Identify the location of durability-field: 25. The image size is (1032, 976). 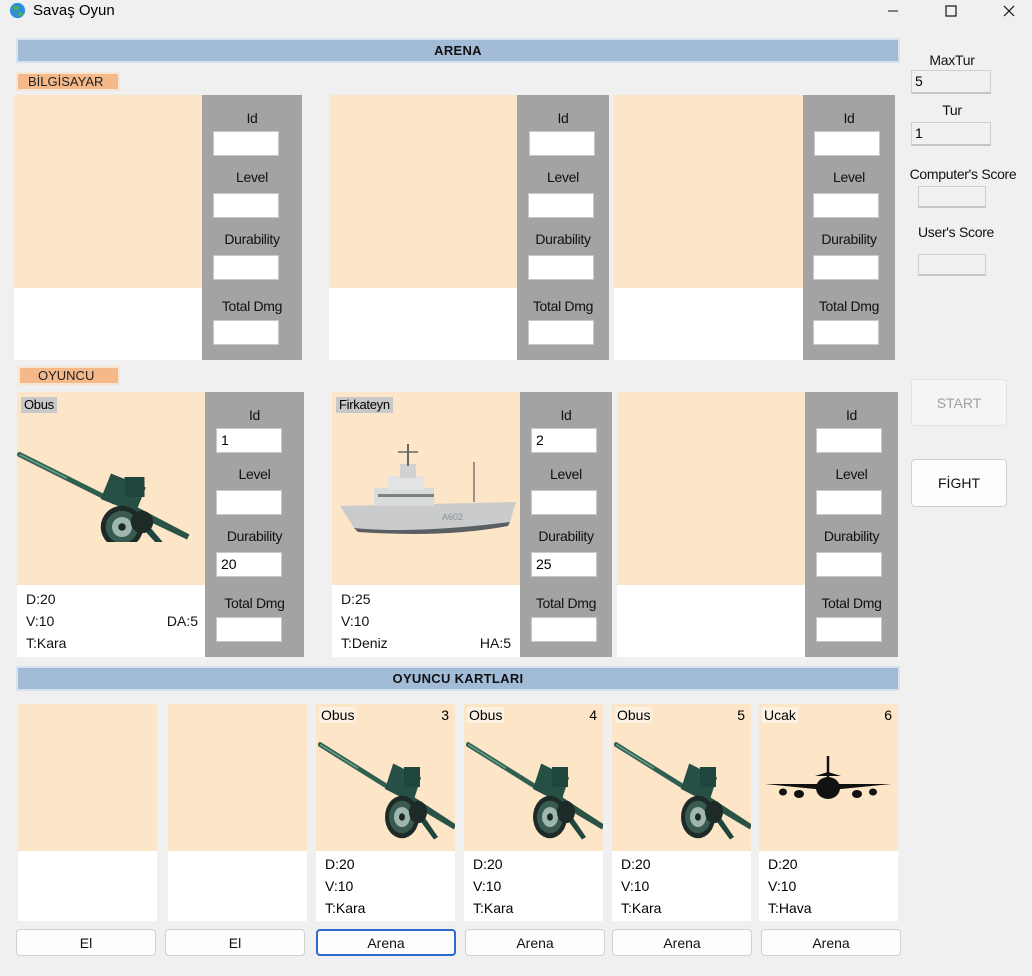
(564, 564).